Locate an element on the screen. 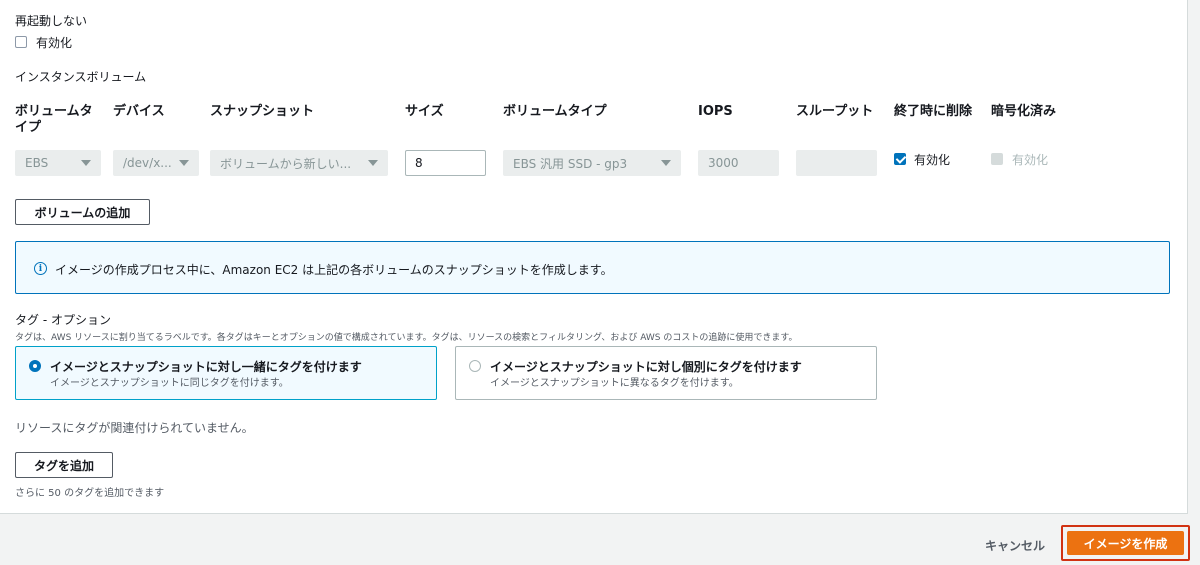  col-header-encrypted: 暗号化済み is located at coordinates (1024, 111).